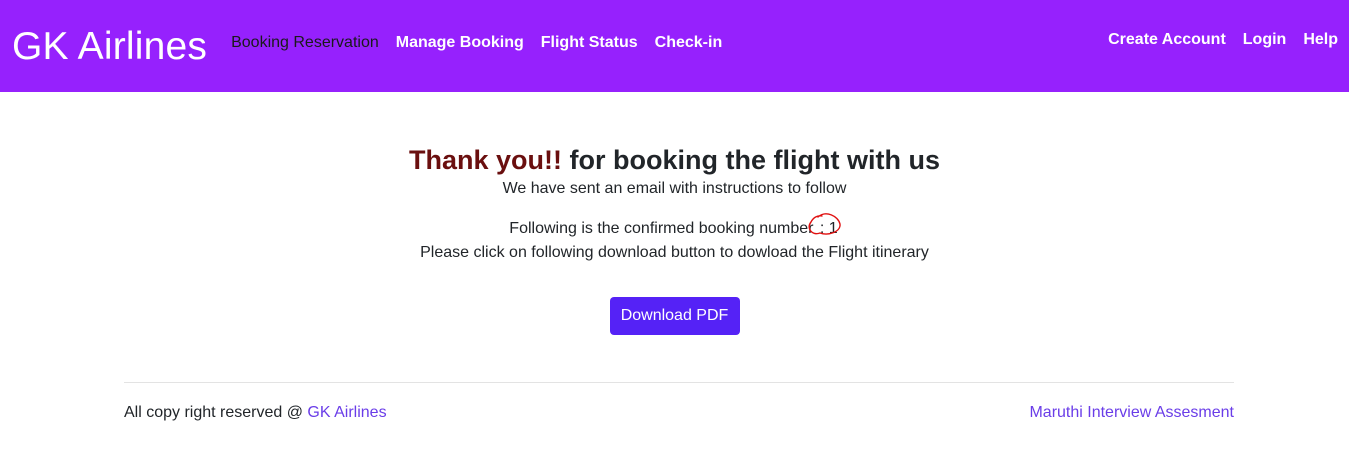  Describe the element at coordinates (1167, 40) in the screenshot. I see `nav-create-account: Create Account` at that location.